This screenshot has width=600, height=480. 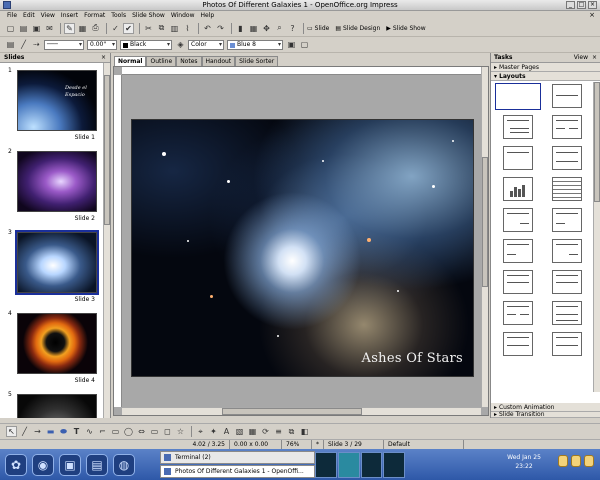 What do you see at coordinates (517, 127) in the screenshot?
I see `layout-title-content` at bounding box center [517, 127].